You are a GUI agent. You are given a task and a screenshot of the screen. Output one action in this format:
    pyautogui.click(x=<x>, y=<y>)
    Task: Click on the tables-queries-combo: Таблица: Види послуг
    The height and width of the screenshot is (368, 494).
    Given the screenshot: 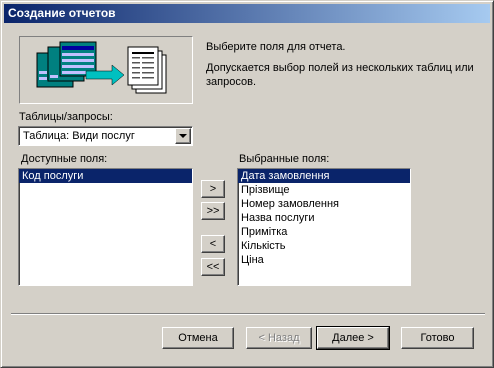 What is the action you would take?
    pyautogui.click(x=105, y=136)
    